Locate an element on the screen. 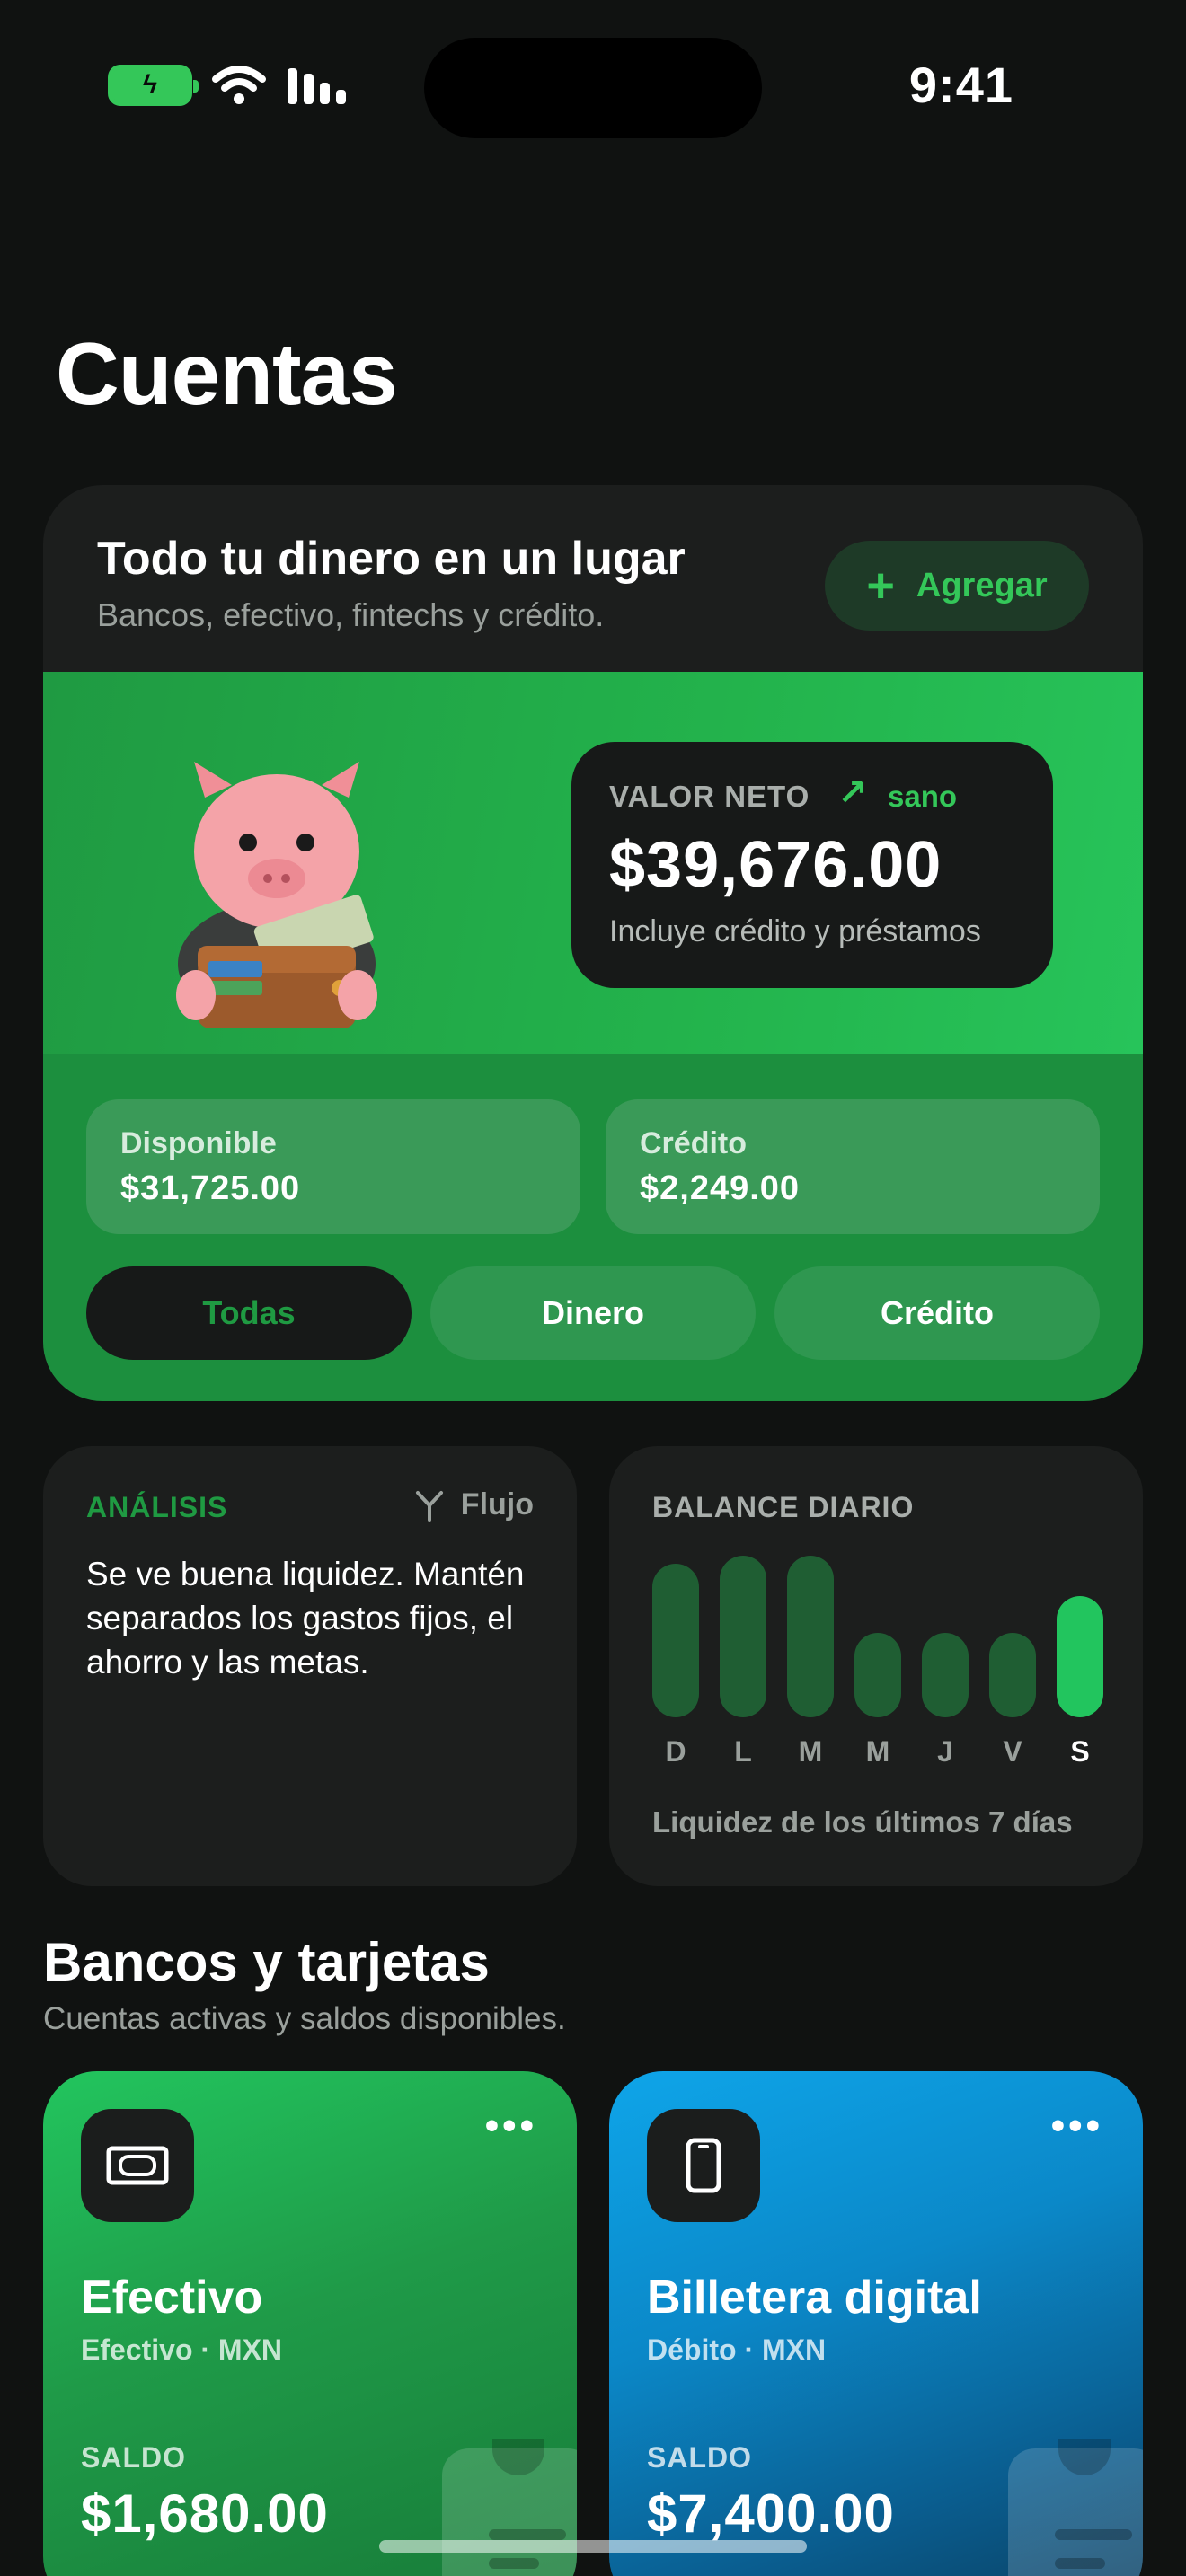 Image resolution: width=1186 pixels, height=2576 pixels. available-value: $31,725.00 is located at coordinates (210, 1188).